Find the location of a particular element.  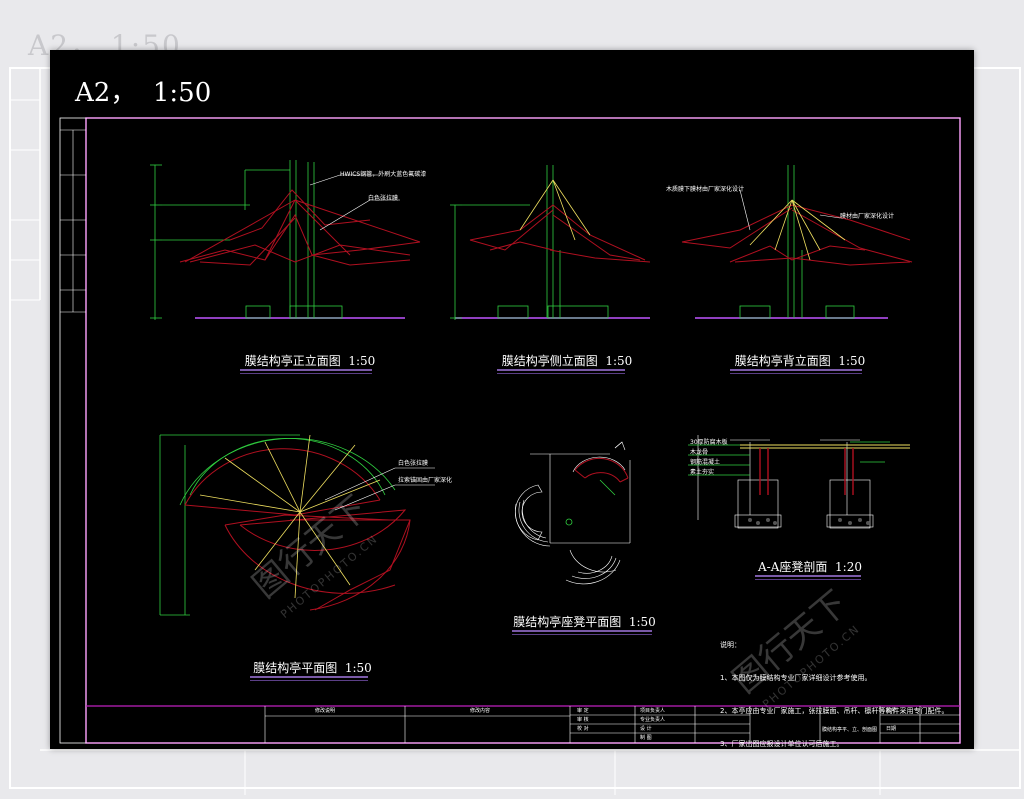

title-block-design: 设 计 is located at coordinates (646, 729).